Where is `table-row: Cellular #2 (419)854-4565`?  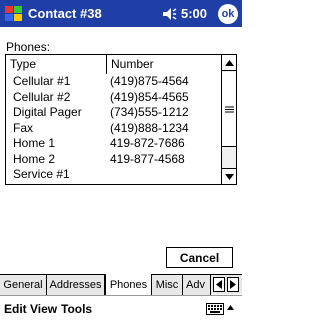 table-row: Cellular #2 (419)854-4565 is located at coordinates (113, 98).